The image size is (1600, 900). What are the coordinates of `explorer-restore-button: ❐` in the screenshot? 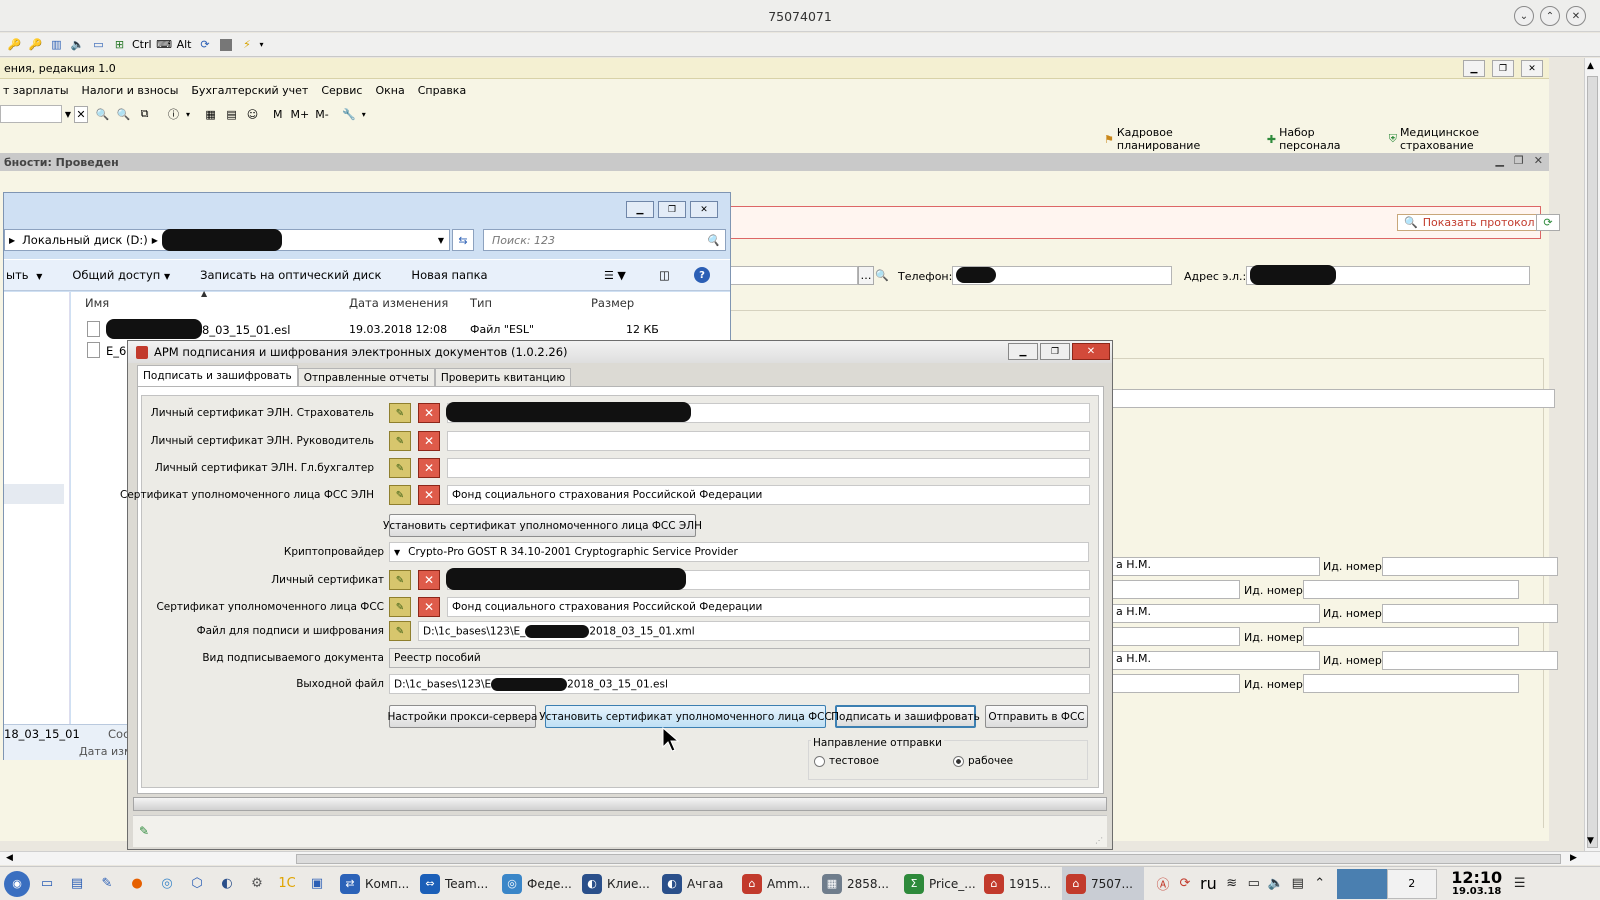 It's located at (672, 209).